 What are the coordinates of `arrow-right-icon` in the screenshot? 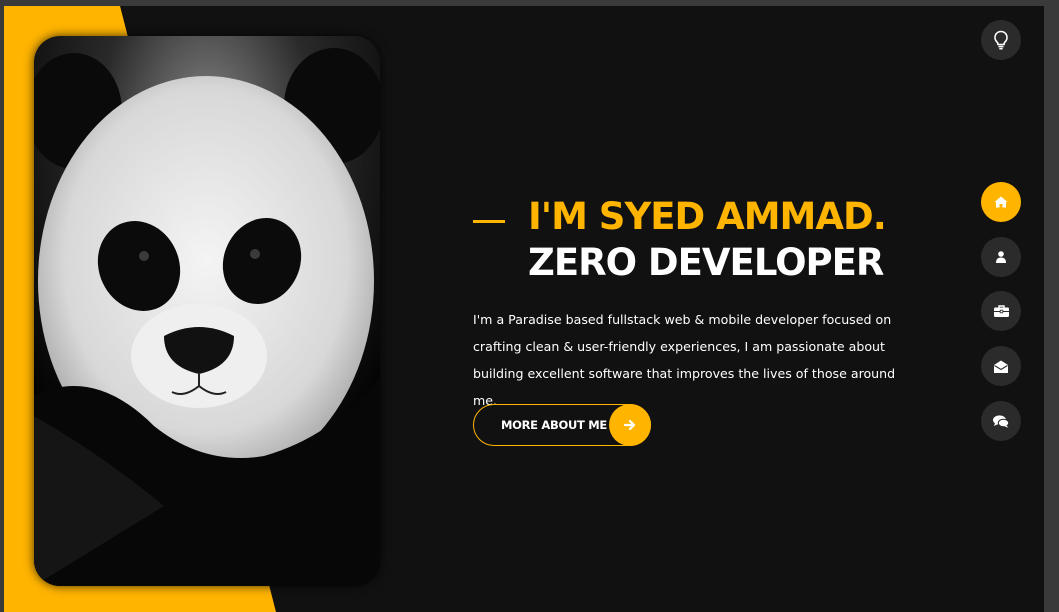 It's located at (630, 425).